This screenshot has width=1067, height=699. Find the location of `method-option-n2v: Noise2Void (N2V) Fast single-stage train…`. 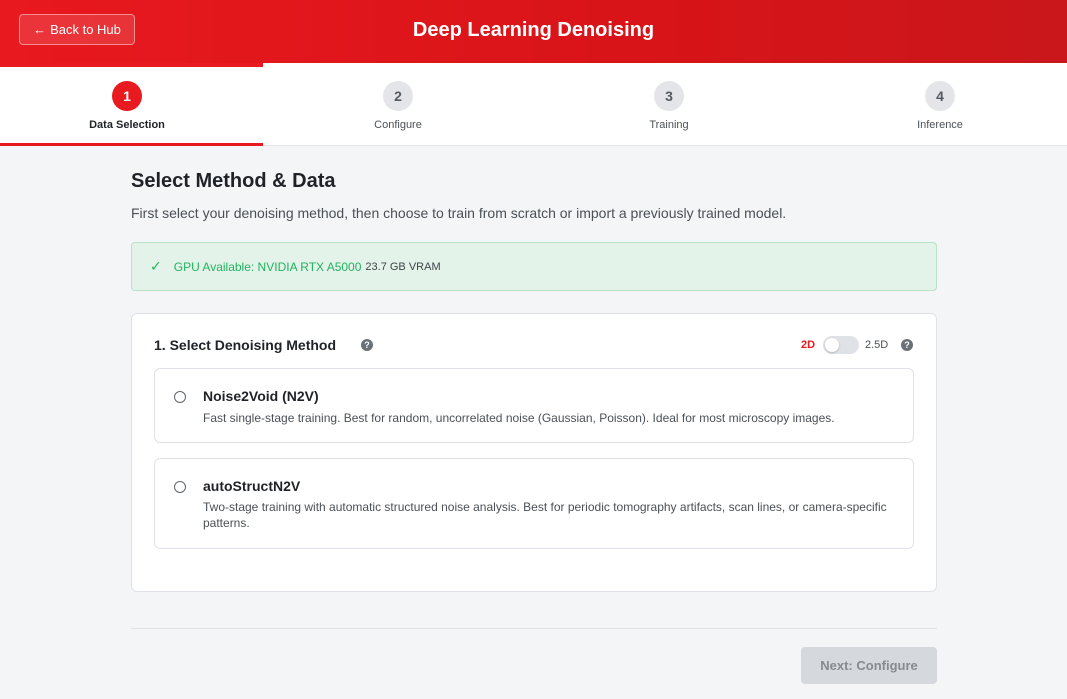

method-option-n2v: Noise2Void (N2V) Fast single-stage train… is located at coordinates (534, 405).